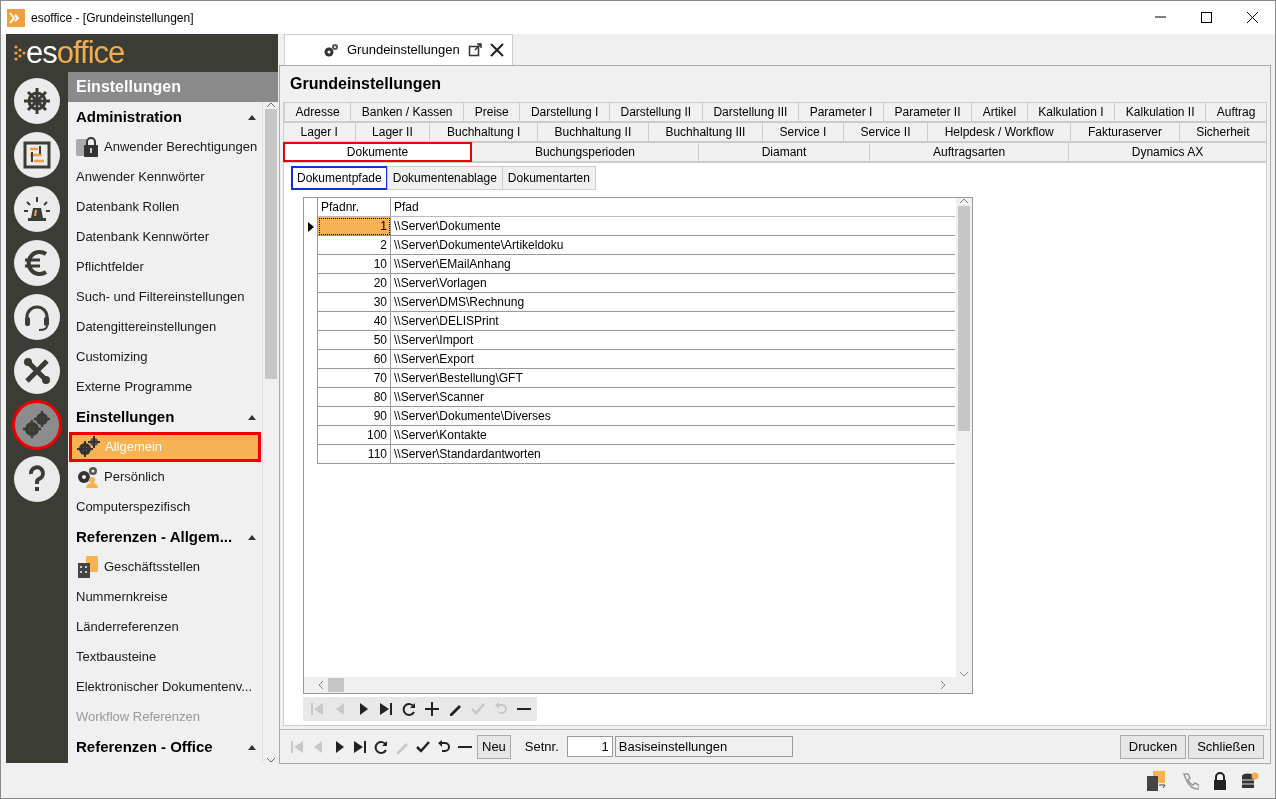 The image size is (1276, 799). Describe the element at coordinates (803, 132) in the screenshot. I see `tab: Service I` at that location.